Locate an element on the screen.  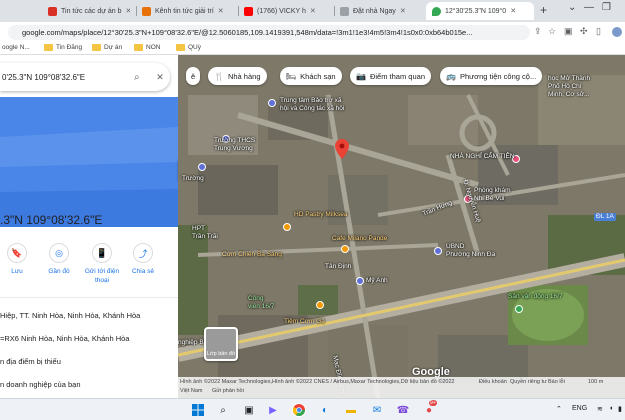
tray-chevron-icon: ⌃ is located at coordinates (559, 409).